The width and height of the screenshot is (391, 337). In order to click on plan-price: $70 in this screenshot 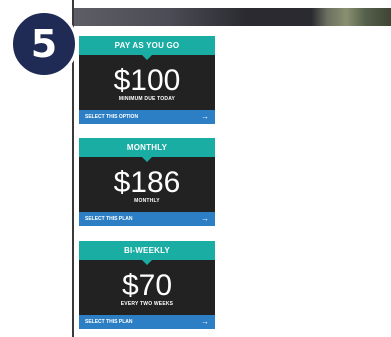, I will do `click(147, 285)`.